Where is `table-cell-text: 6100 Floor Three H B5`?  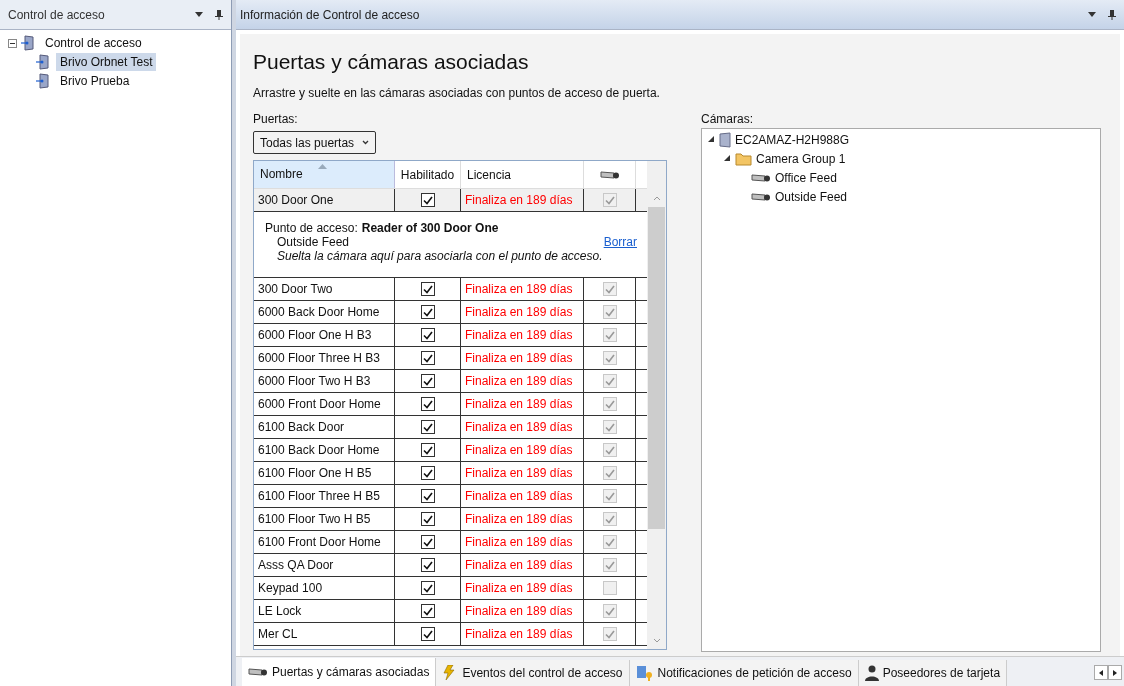 table-cell-text: 6100 Floor Three H B5 is located at coordinates (319, 496).